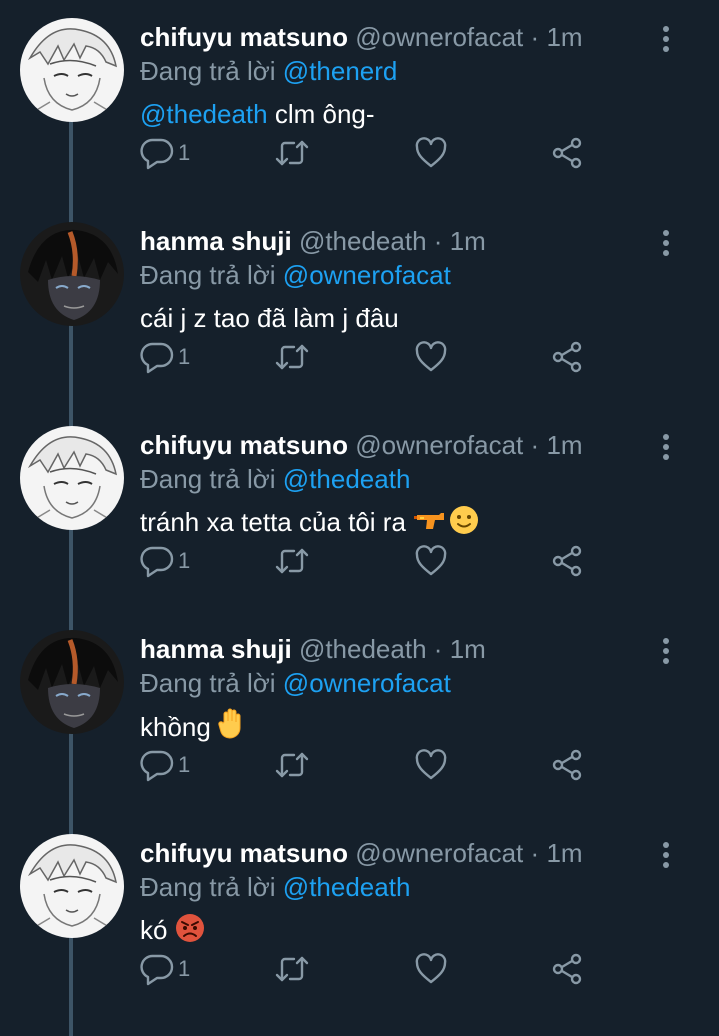 This screenshot has height=1036, width=719. What do you see at coordinates (277, 522) in the screenshot?
I see `tweet-text-content: tránh xa tetta của tôi ra` at bounding box center [277, 522].